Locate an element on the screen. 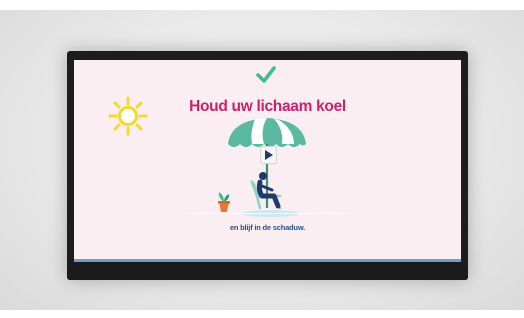 Image resolution: width=524 pixels, height=318 pixels. play-icon is located at coordinates (269, 155).